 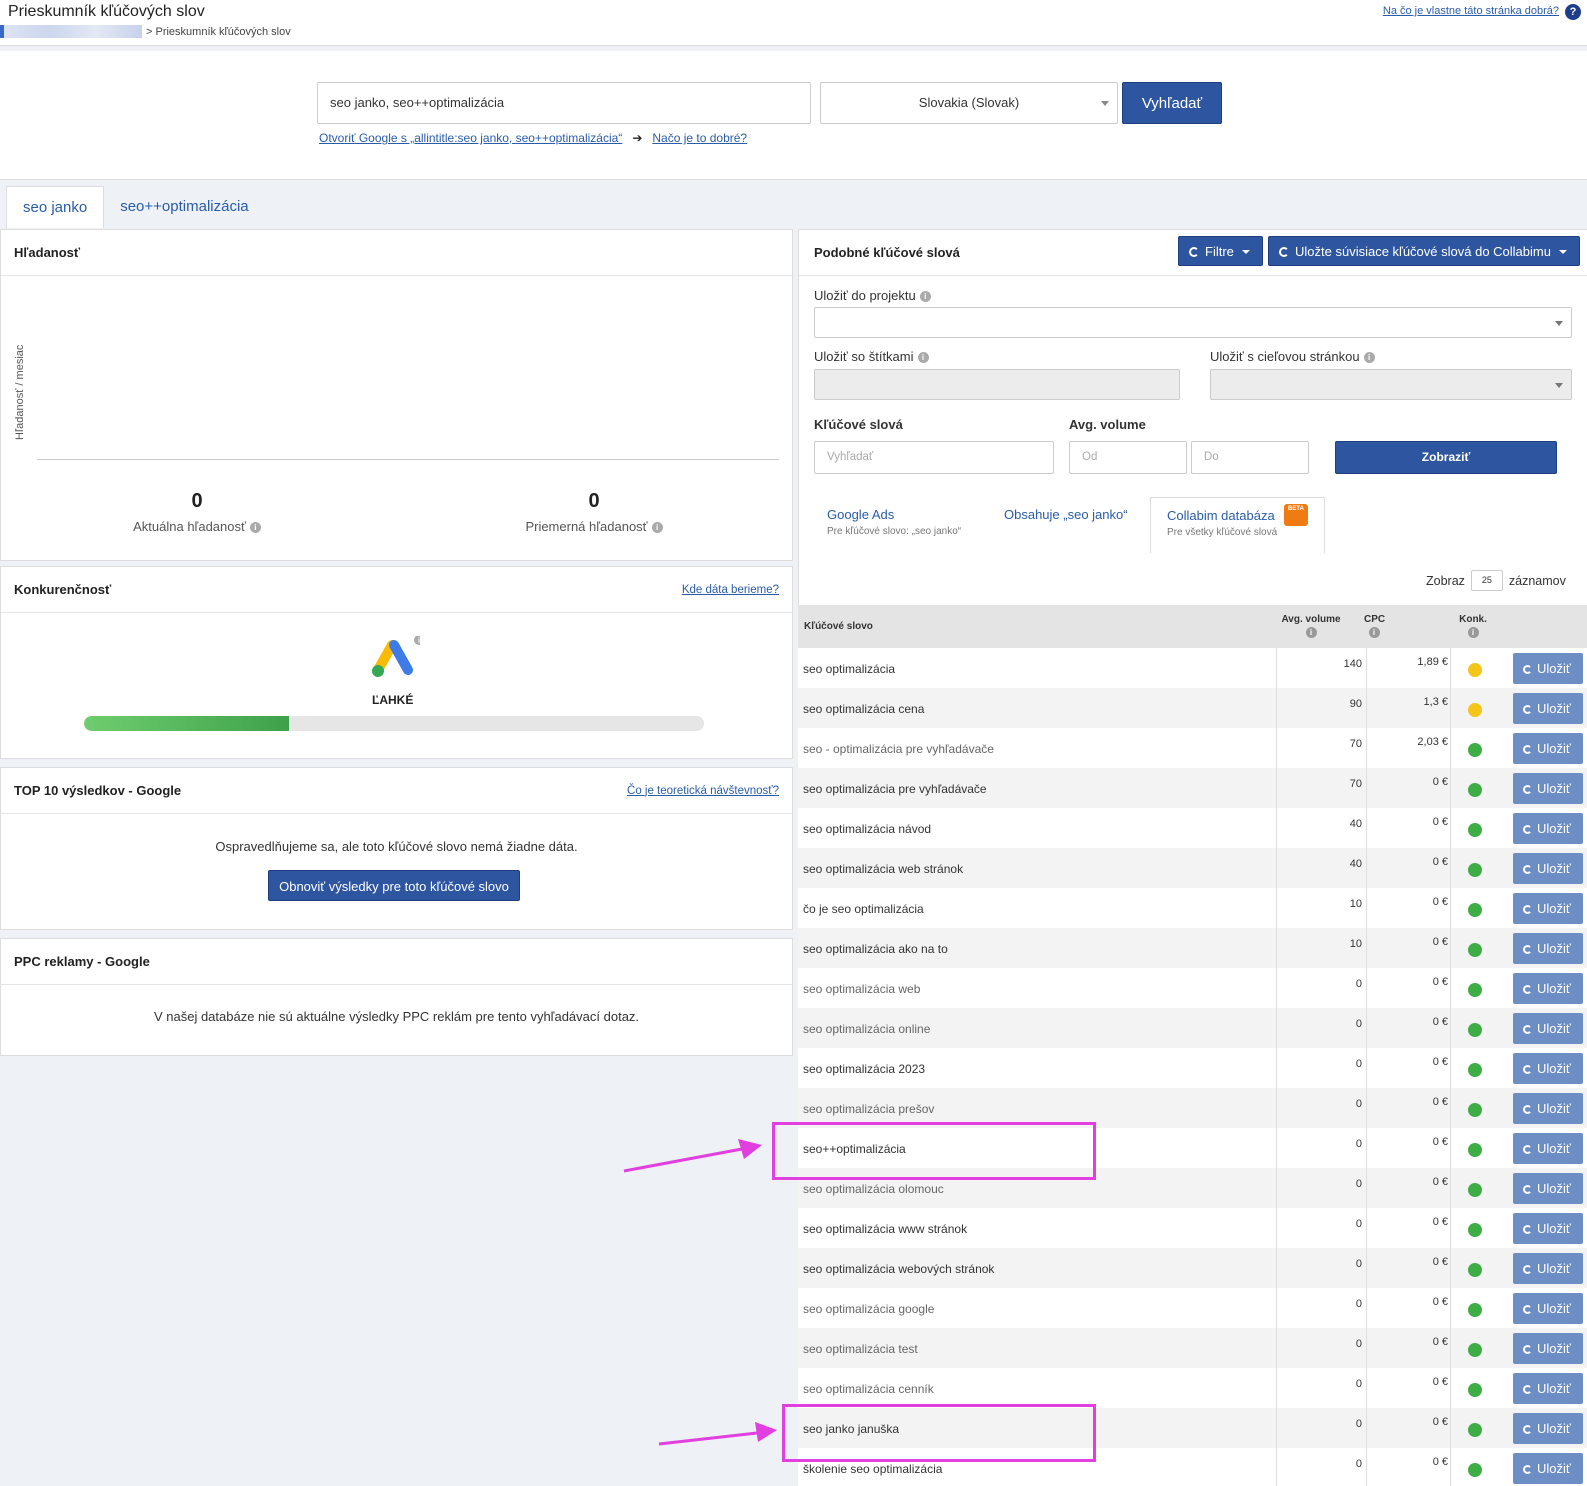 I want to click on breadcrumb: > Prieskumník kľúčových slov, so click(x=145, y=31).